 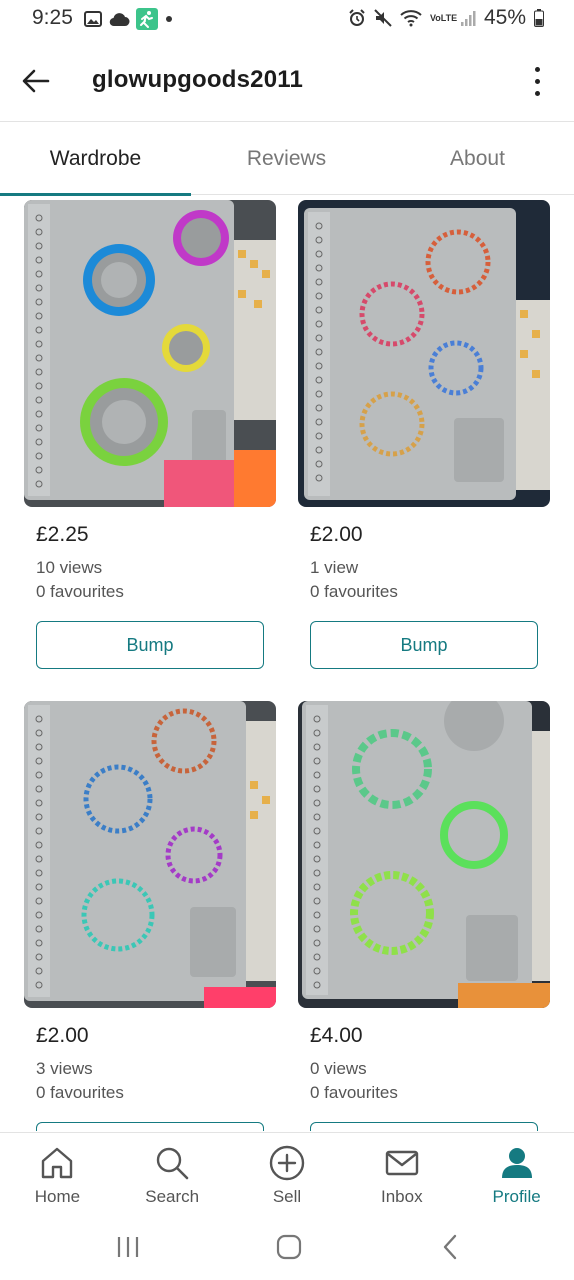 I want to click on notification-icons, so click(x=129, y=19).